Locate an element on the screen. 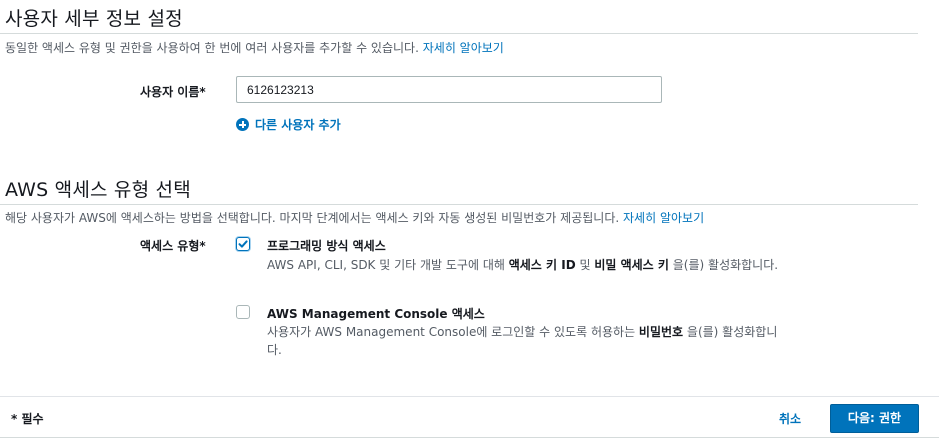 This screenshot has height=441, width=939. desc-text: AWS API, CLI, SDK 및 기타 개발 도구에 대해 is located at coordinates (388, 265).